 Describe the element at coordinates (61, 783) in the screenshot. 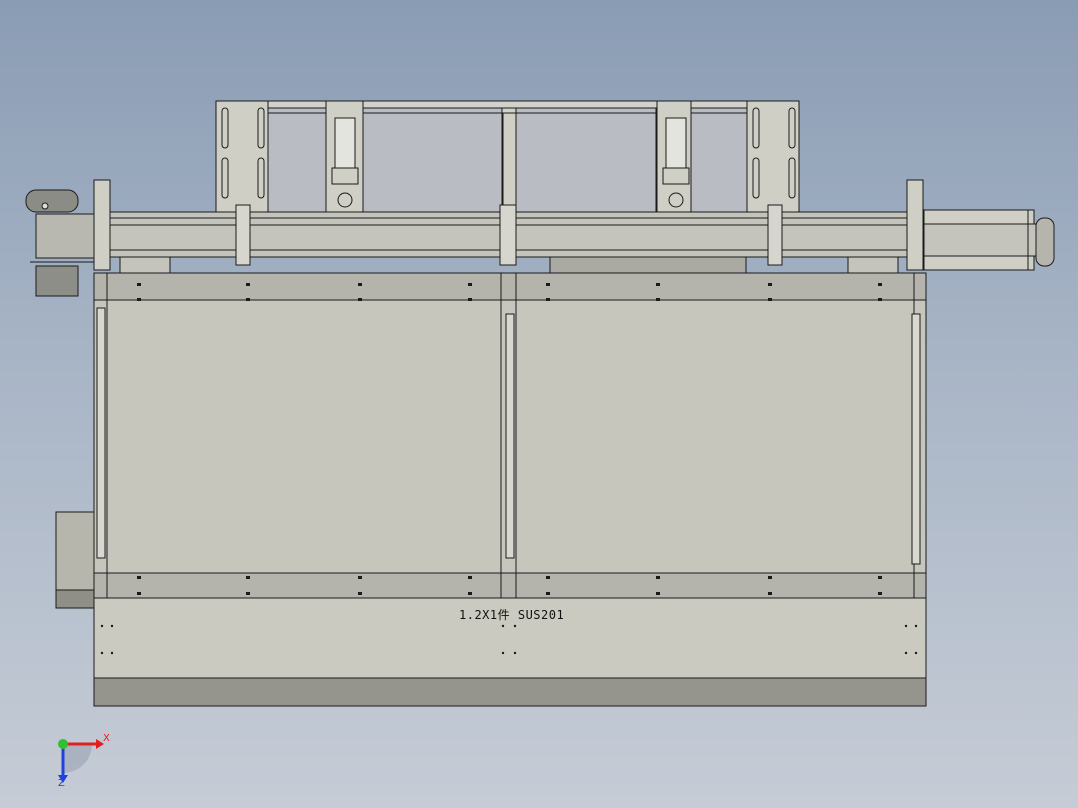

I see `z-axis-label: Z` at that location.